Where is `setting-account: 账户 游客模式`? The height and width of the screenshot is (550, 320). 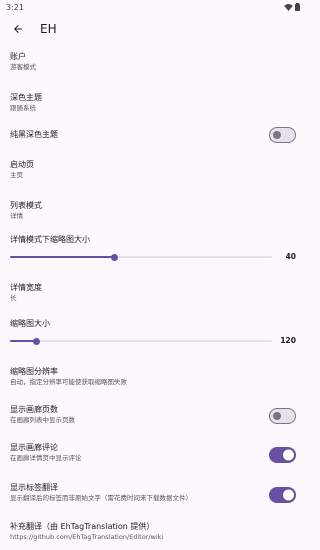 setting-account: 账户 游客模式 is located at coordinates (153, 61).